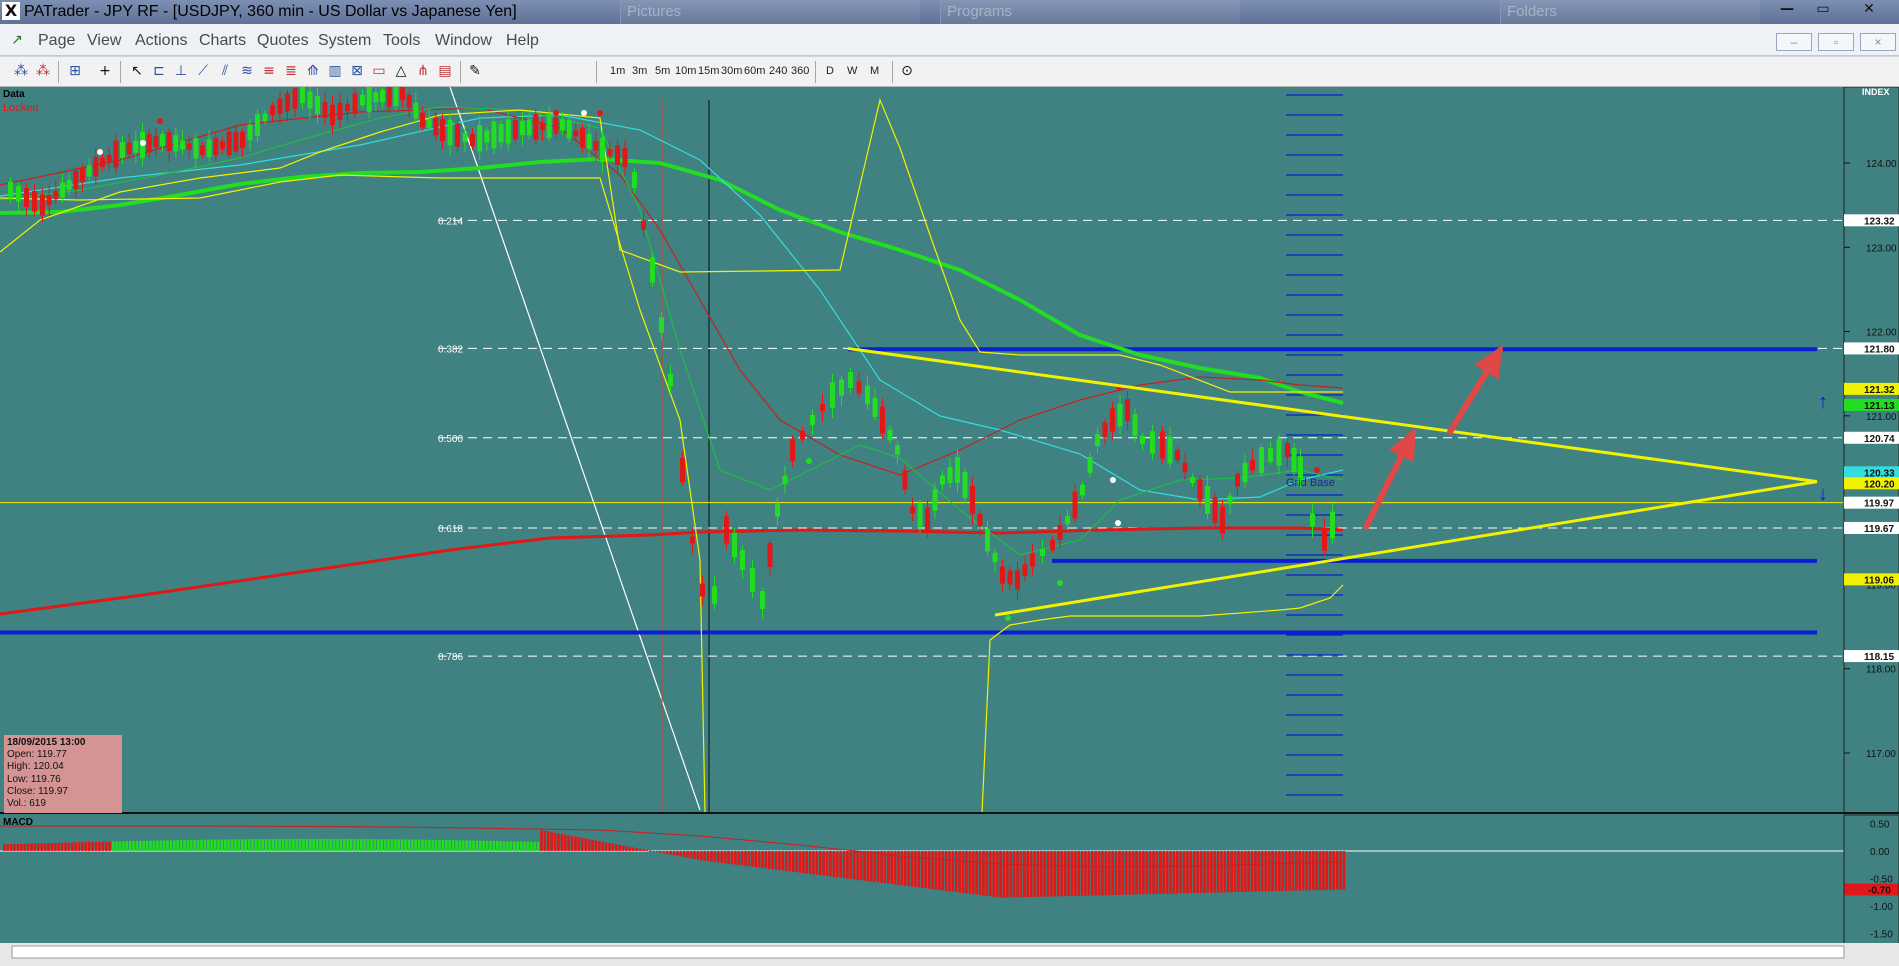 This screenshot has height=966, width=1899. What do you see at coordinates (1836, 42) in the screenshot?
I see `mdi-restore-button: ▫` at bounding box center [1836, 42].